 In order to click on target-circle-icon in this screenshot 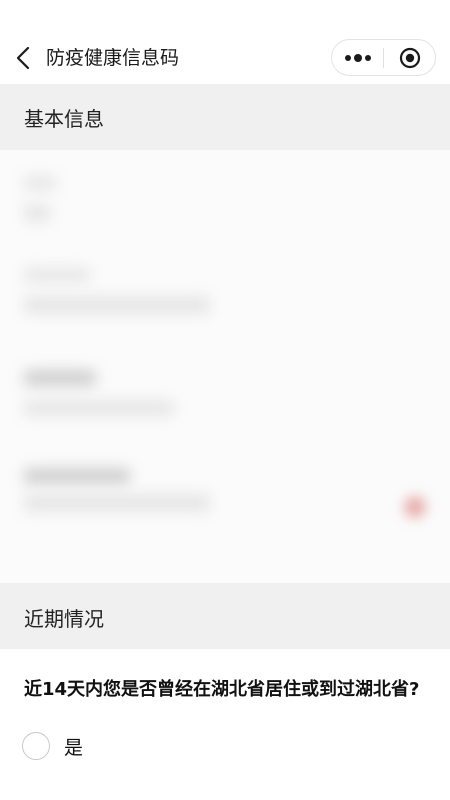, I will do `click(409, 57)`.